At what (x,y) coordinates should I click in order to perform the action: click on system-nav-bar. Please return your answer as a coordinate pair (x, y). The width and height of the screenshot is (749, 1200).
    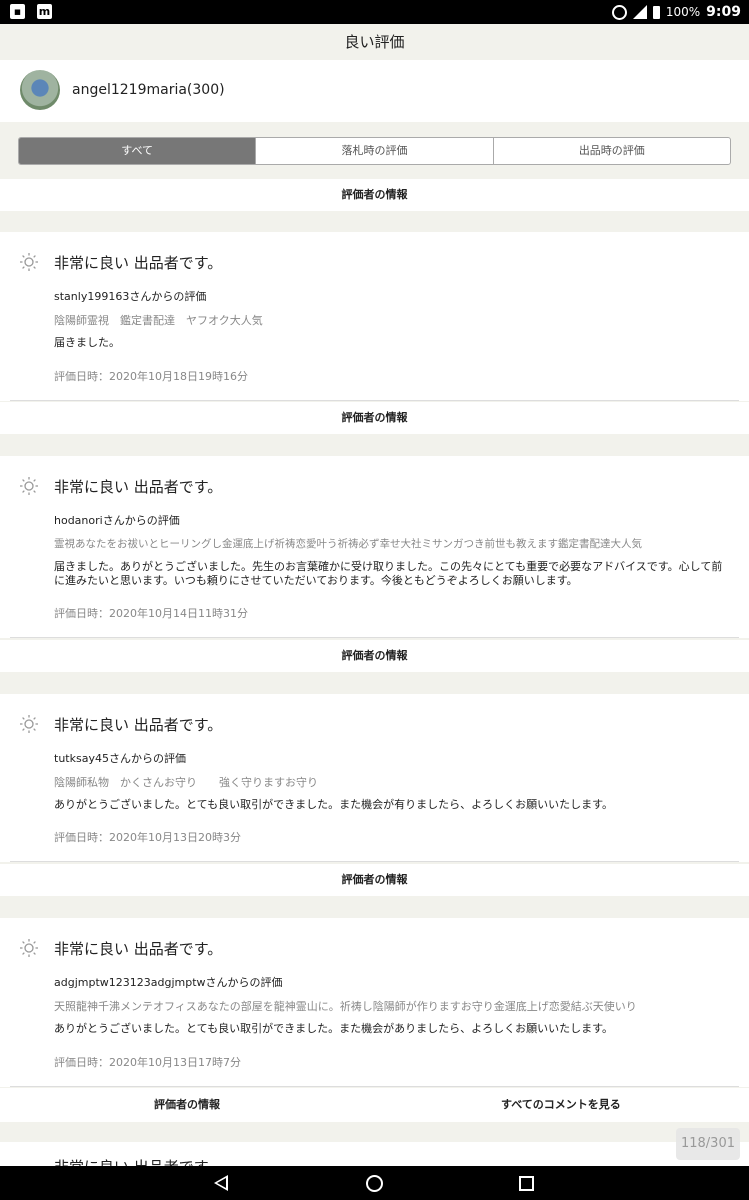
    Looking at the image, I should click on (374, 1183).